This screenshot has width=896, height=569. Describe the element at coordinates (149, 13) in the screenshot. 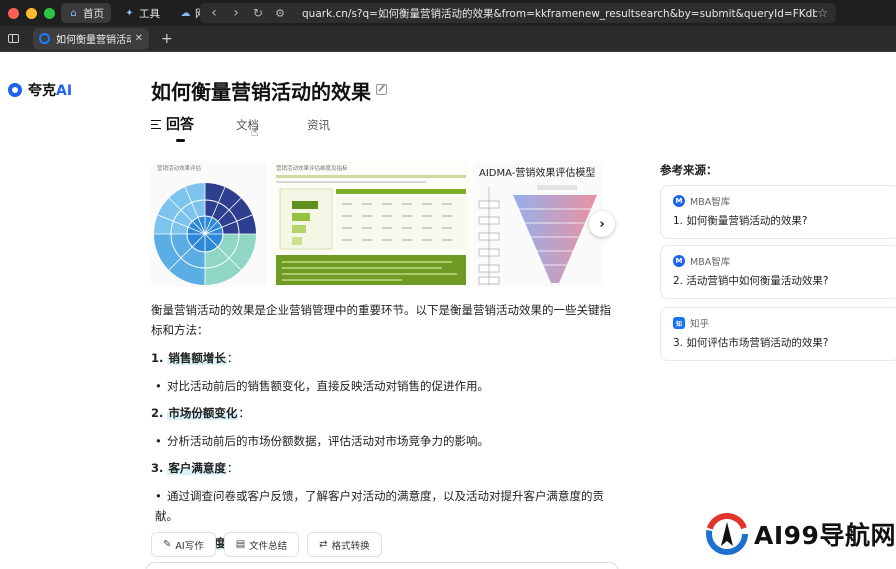

I see `pinned-tab-tools-label: 工具` at that location.